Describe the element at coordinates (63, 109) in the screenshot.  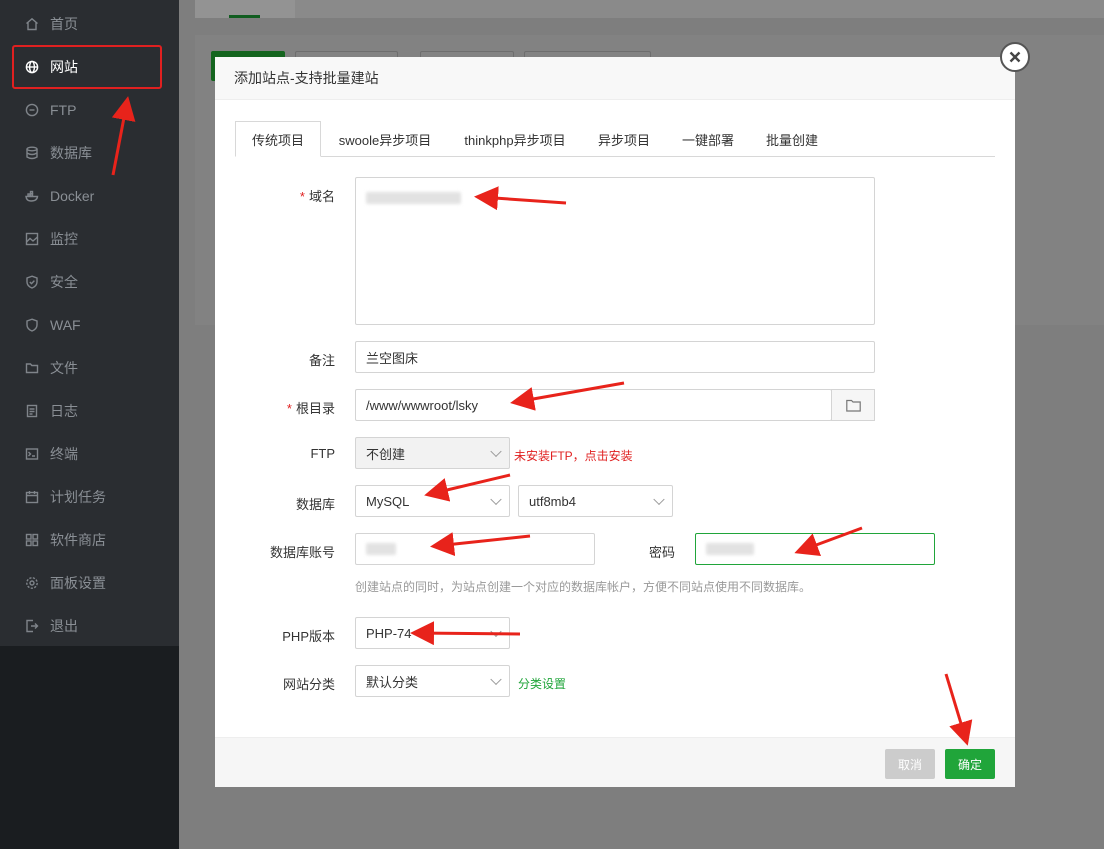
I see `sidebar-item-label: FTP` at that location.